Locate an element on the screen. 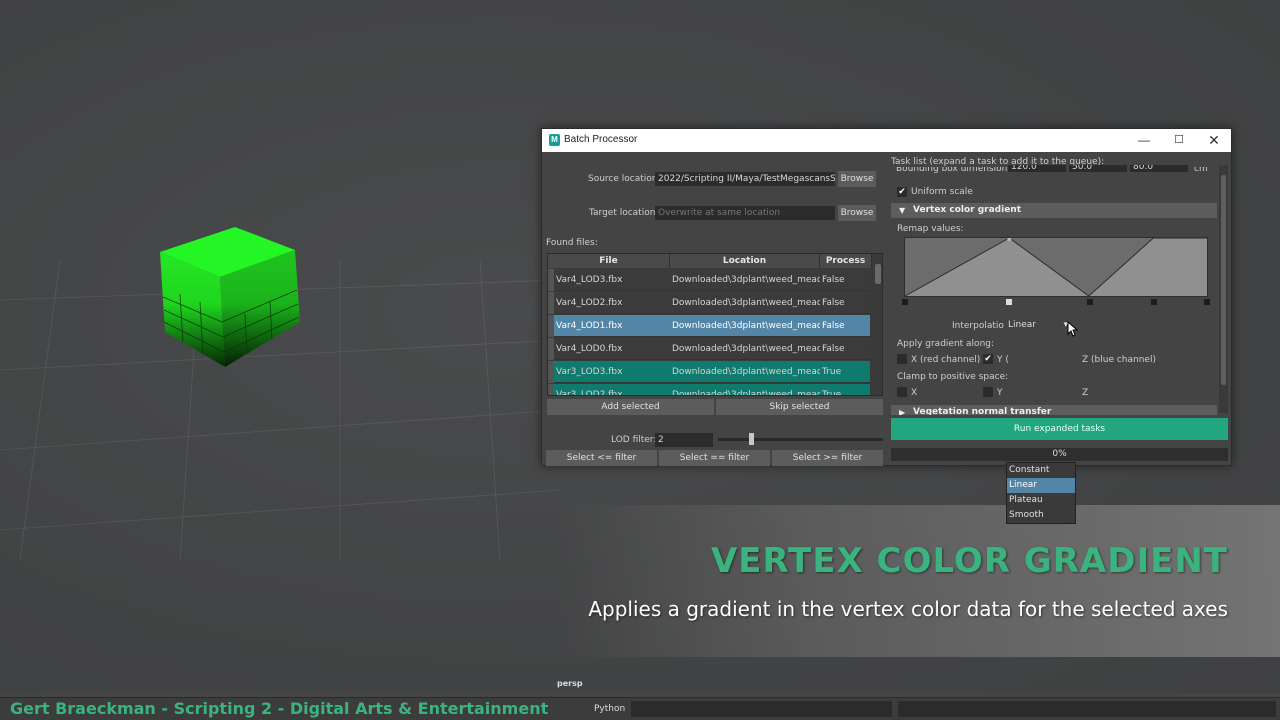 The height and width of the screenshot is (720, 1280). minimize-button: — is located at coordinates (1144, 140).